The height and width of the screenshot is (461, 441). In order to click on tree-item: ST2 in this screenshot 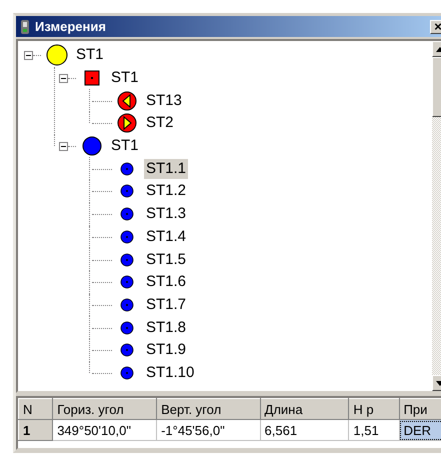, I will do `click(160, 123)`.